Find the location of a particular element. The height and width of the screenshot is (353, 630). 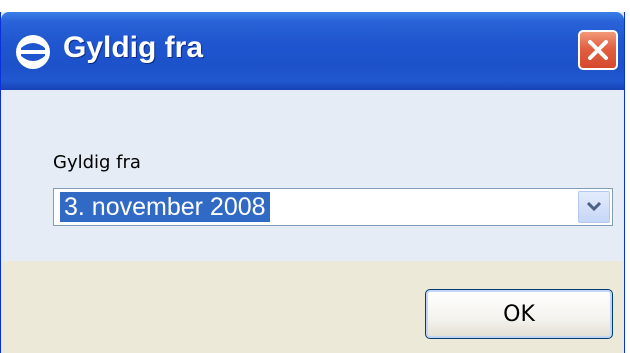

app-logo-icon is located at coordinates (33, 52).